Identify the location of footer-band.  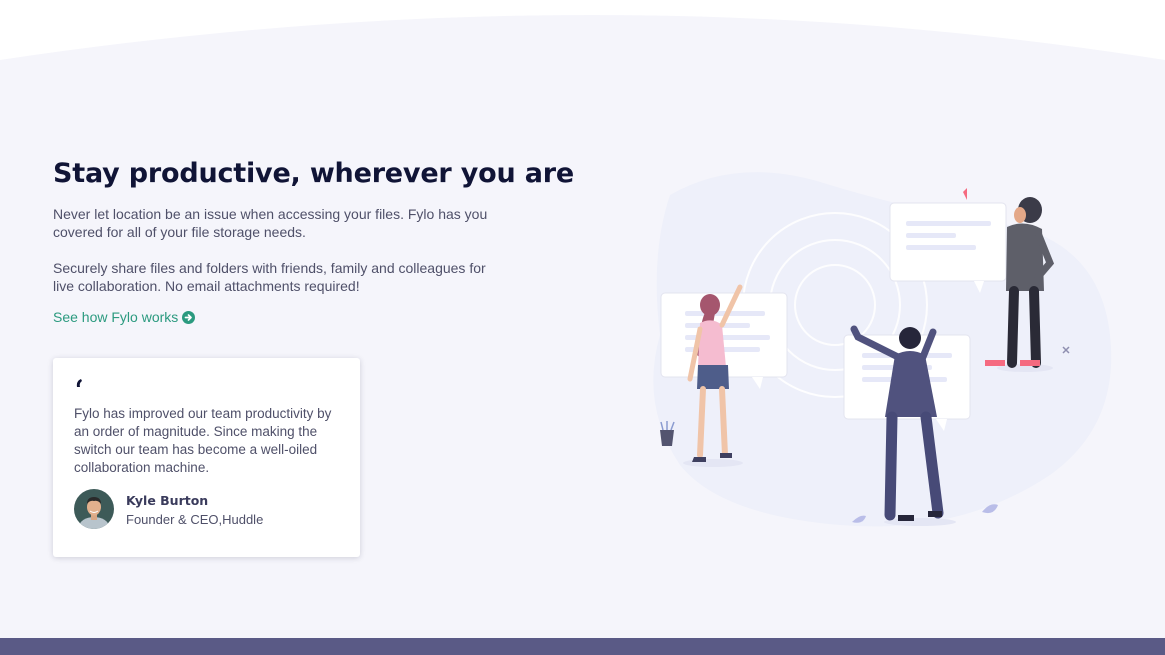
(582, 646).